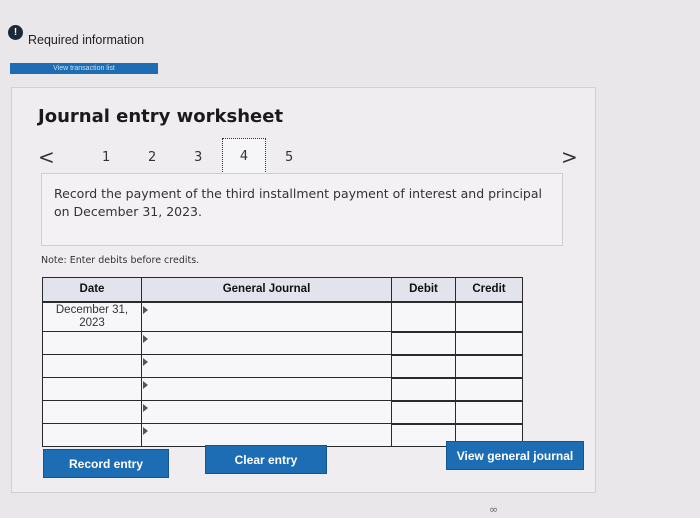  What do you see at coordinates (46, 157) in the screenshot?
I see `chevron-left-icon: <` at bounding box center [46, 157].